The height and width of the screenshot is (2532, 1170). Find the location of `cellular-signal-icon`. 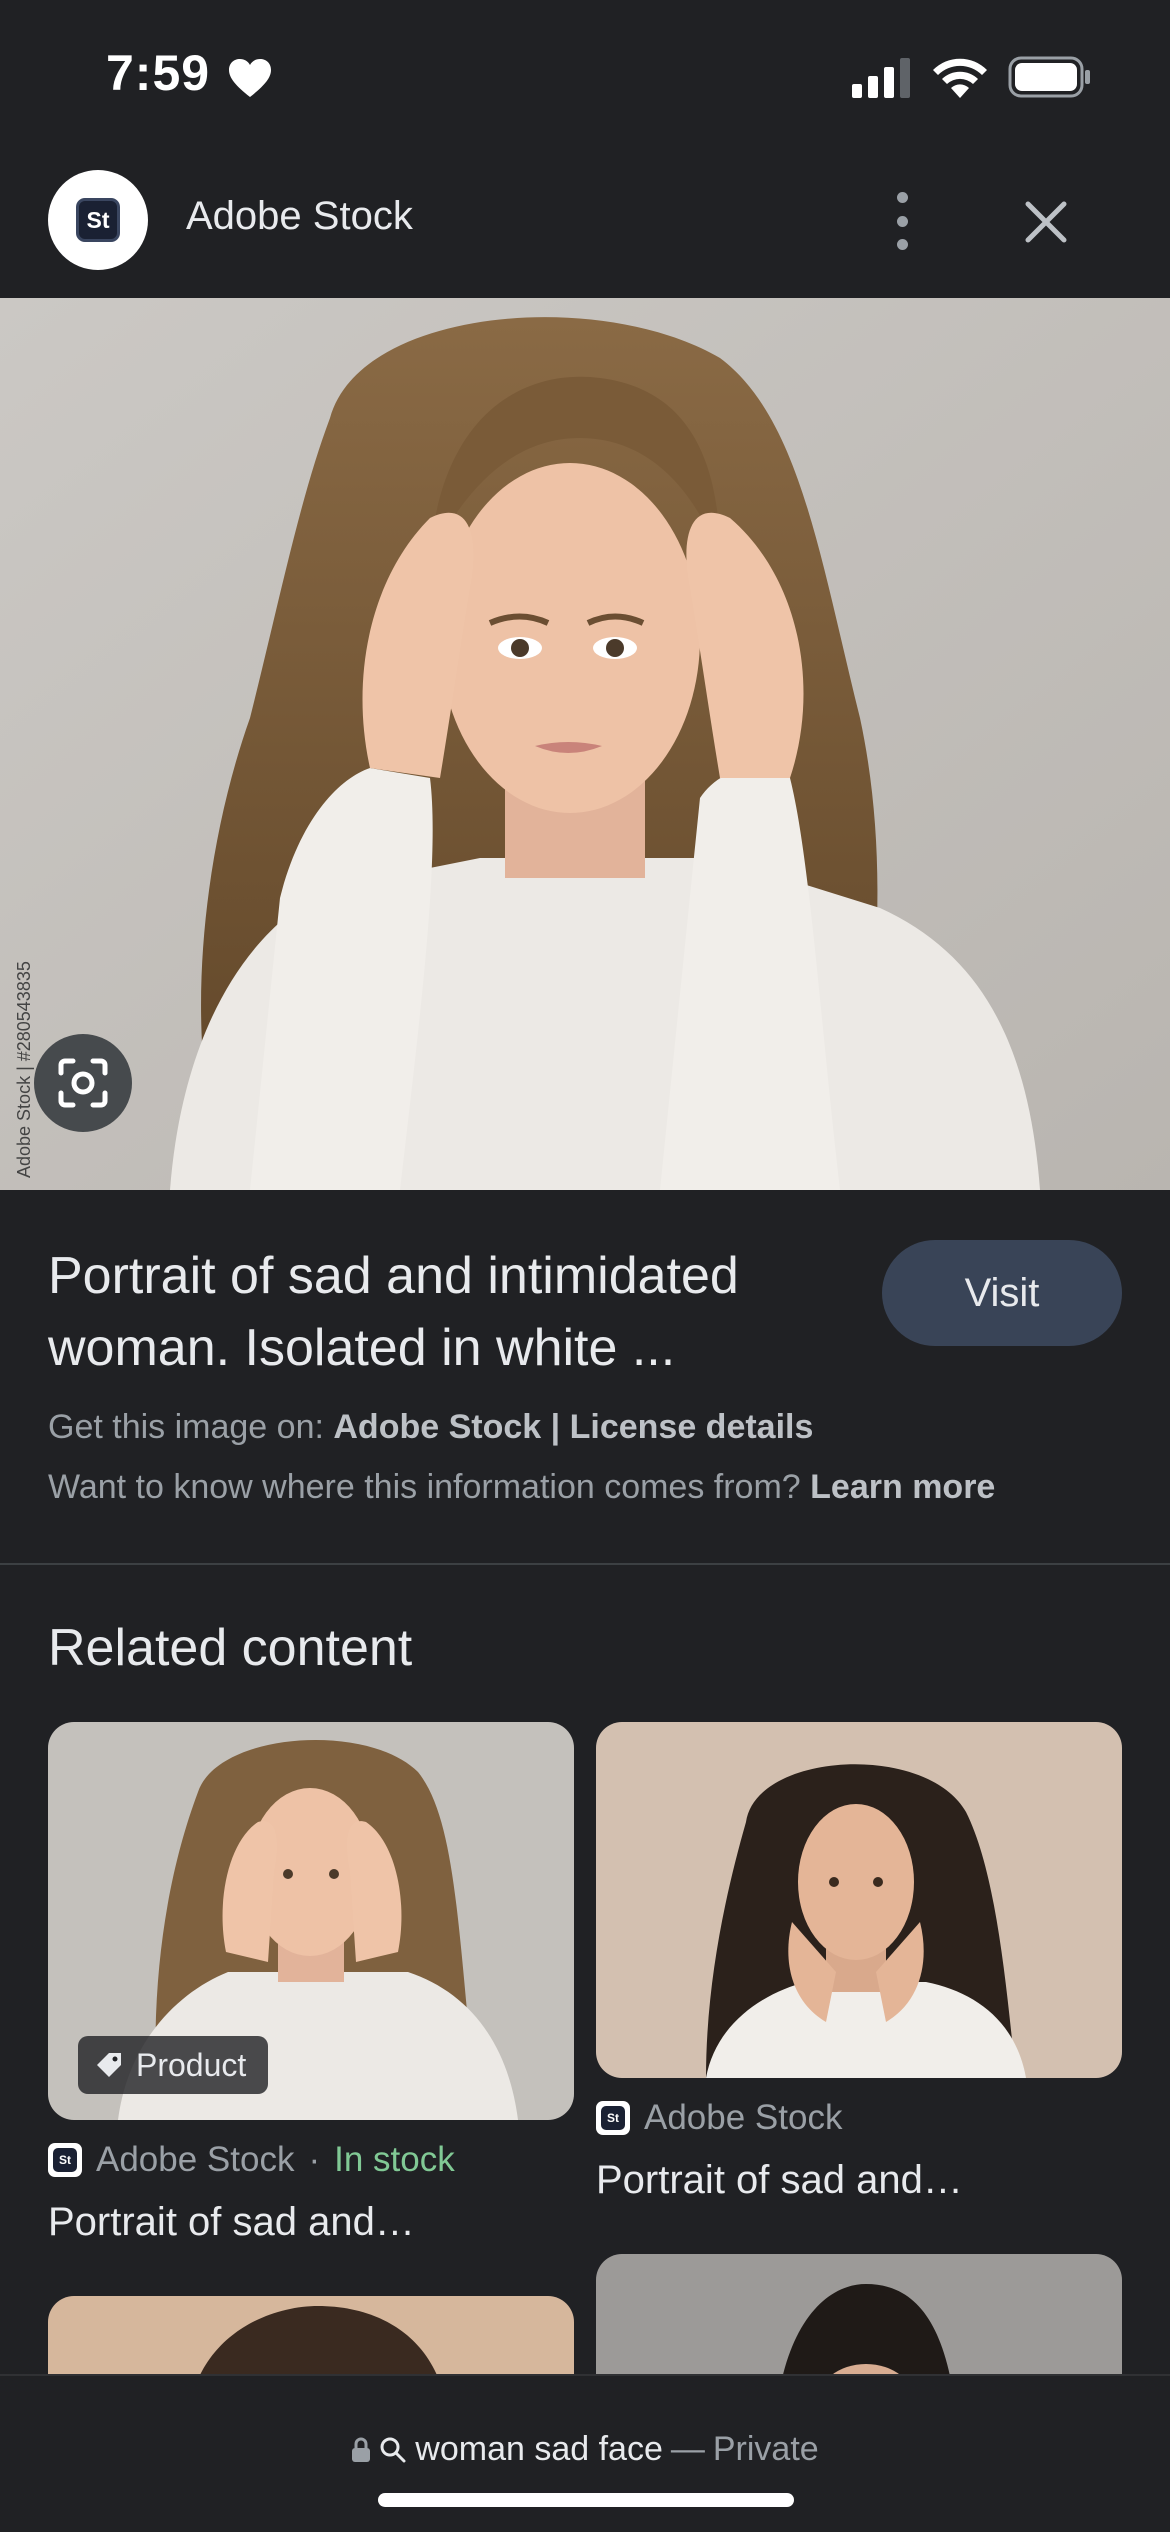

cellular-signal-icon is located at coordinates (881, 78).